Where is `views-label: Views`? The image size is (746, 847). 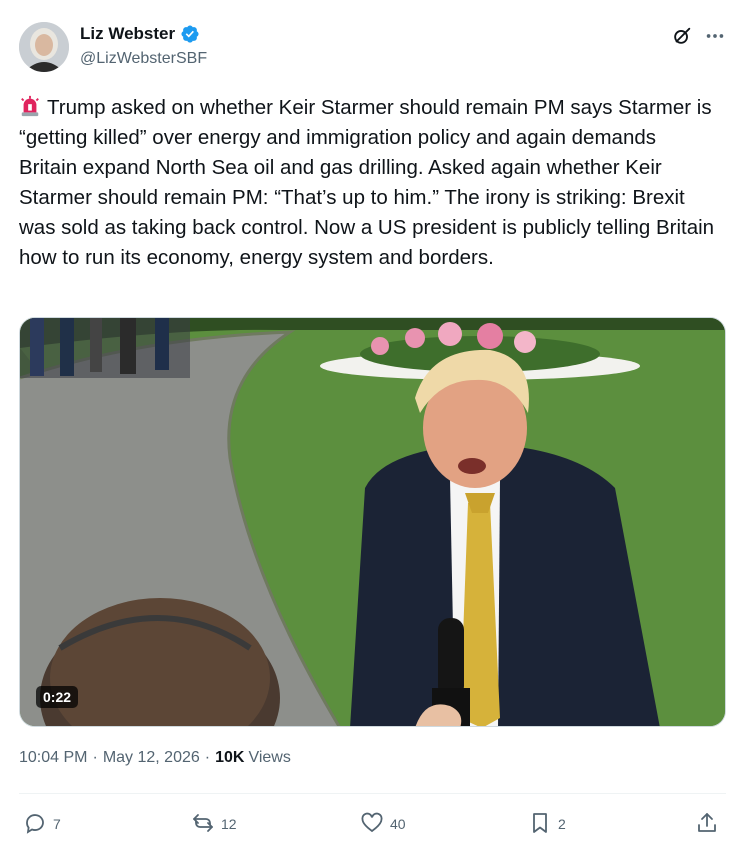 views-label: Views is located at coordinates (269, 757).